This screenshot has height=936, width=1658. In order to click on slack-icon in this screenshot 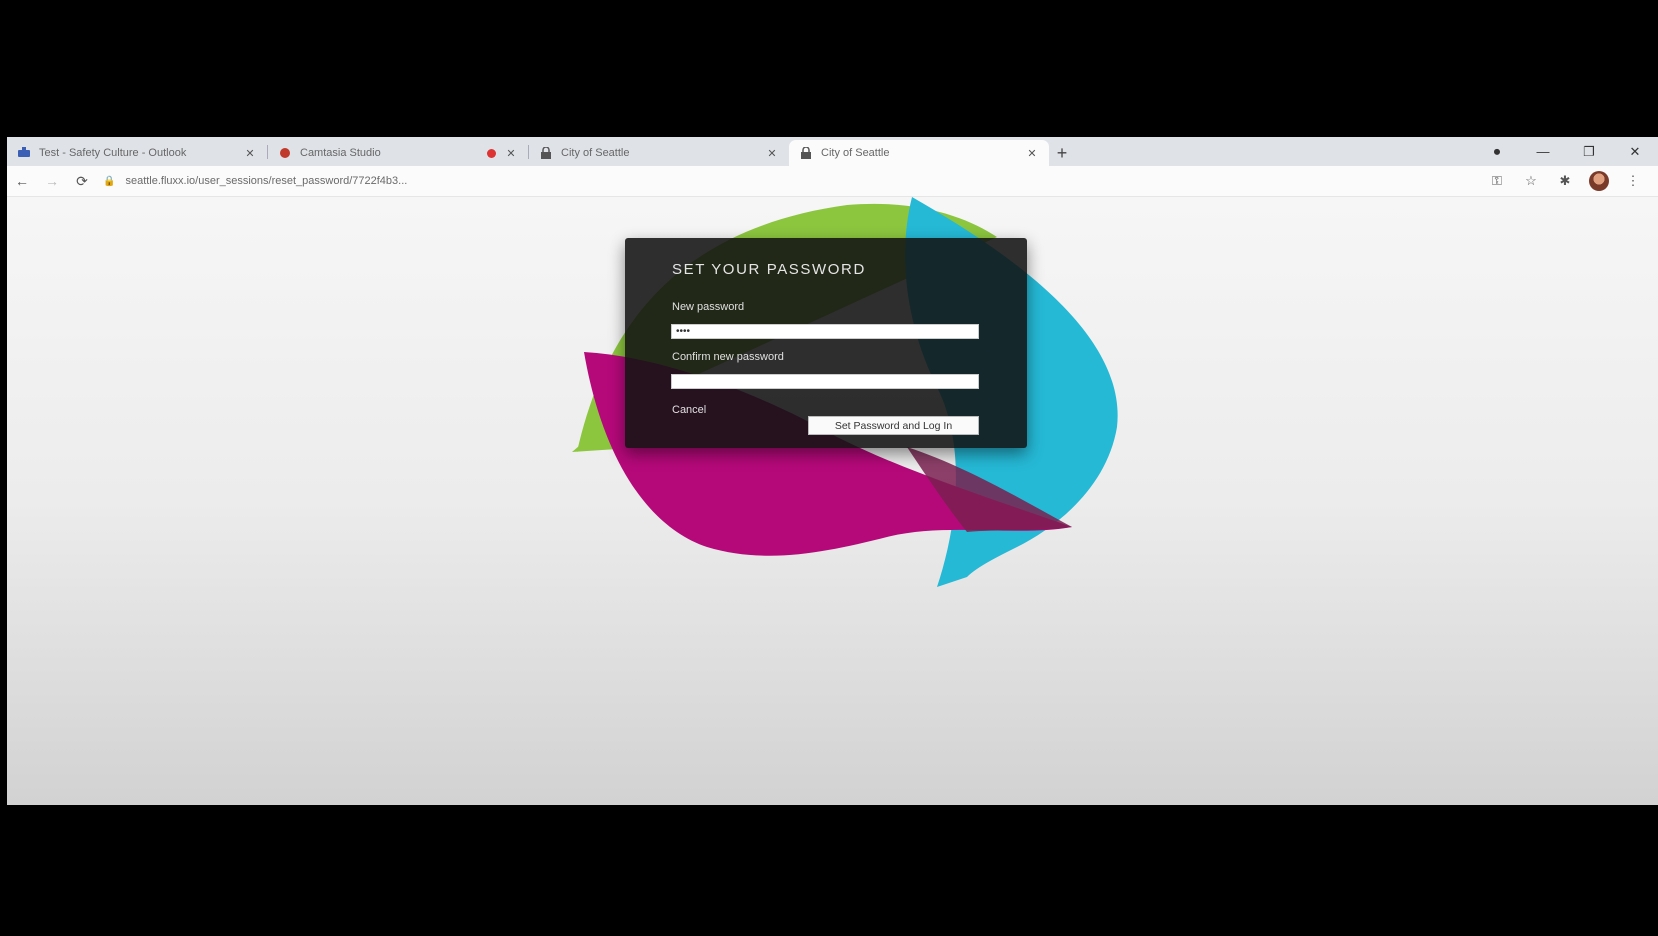, I will do `click(24, 153)`.